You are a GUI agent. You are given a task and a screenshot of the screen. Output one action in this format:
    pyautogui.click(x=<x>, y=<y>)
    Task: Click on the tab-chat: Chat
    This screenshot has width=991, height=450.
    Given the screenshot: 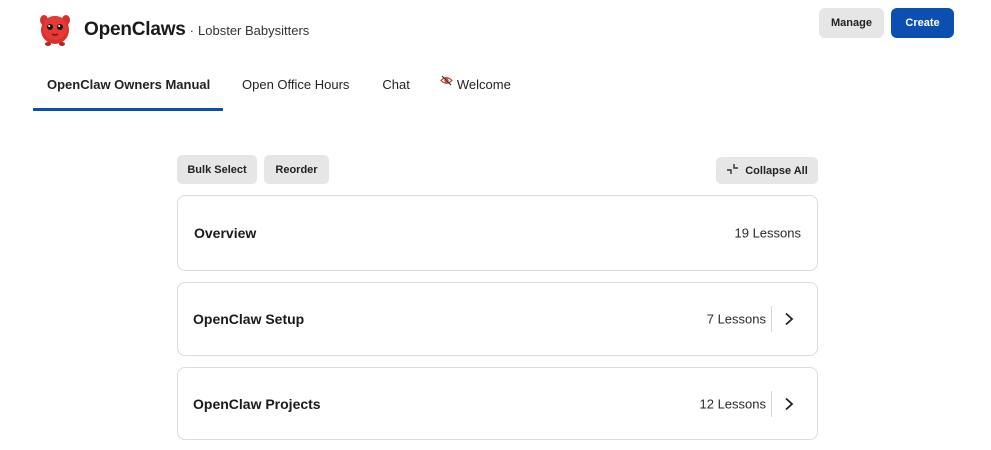 What is the action you would take?
    pyautogui.click(x=395, y=84)
    